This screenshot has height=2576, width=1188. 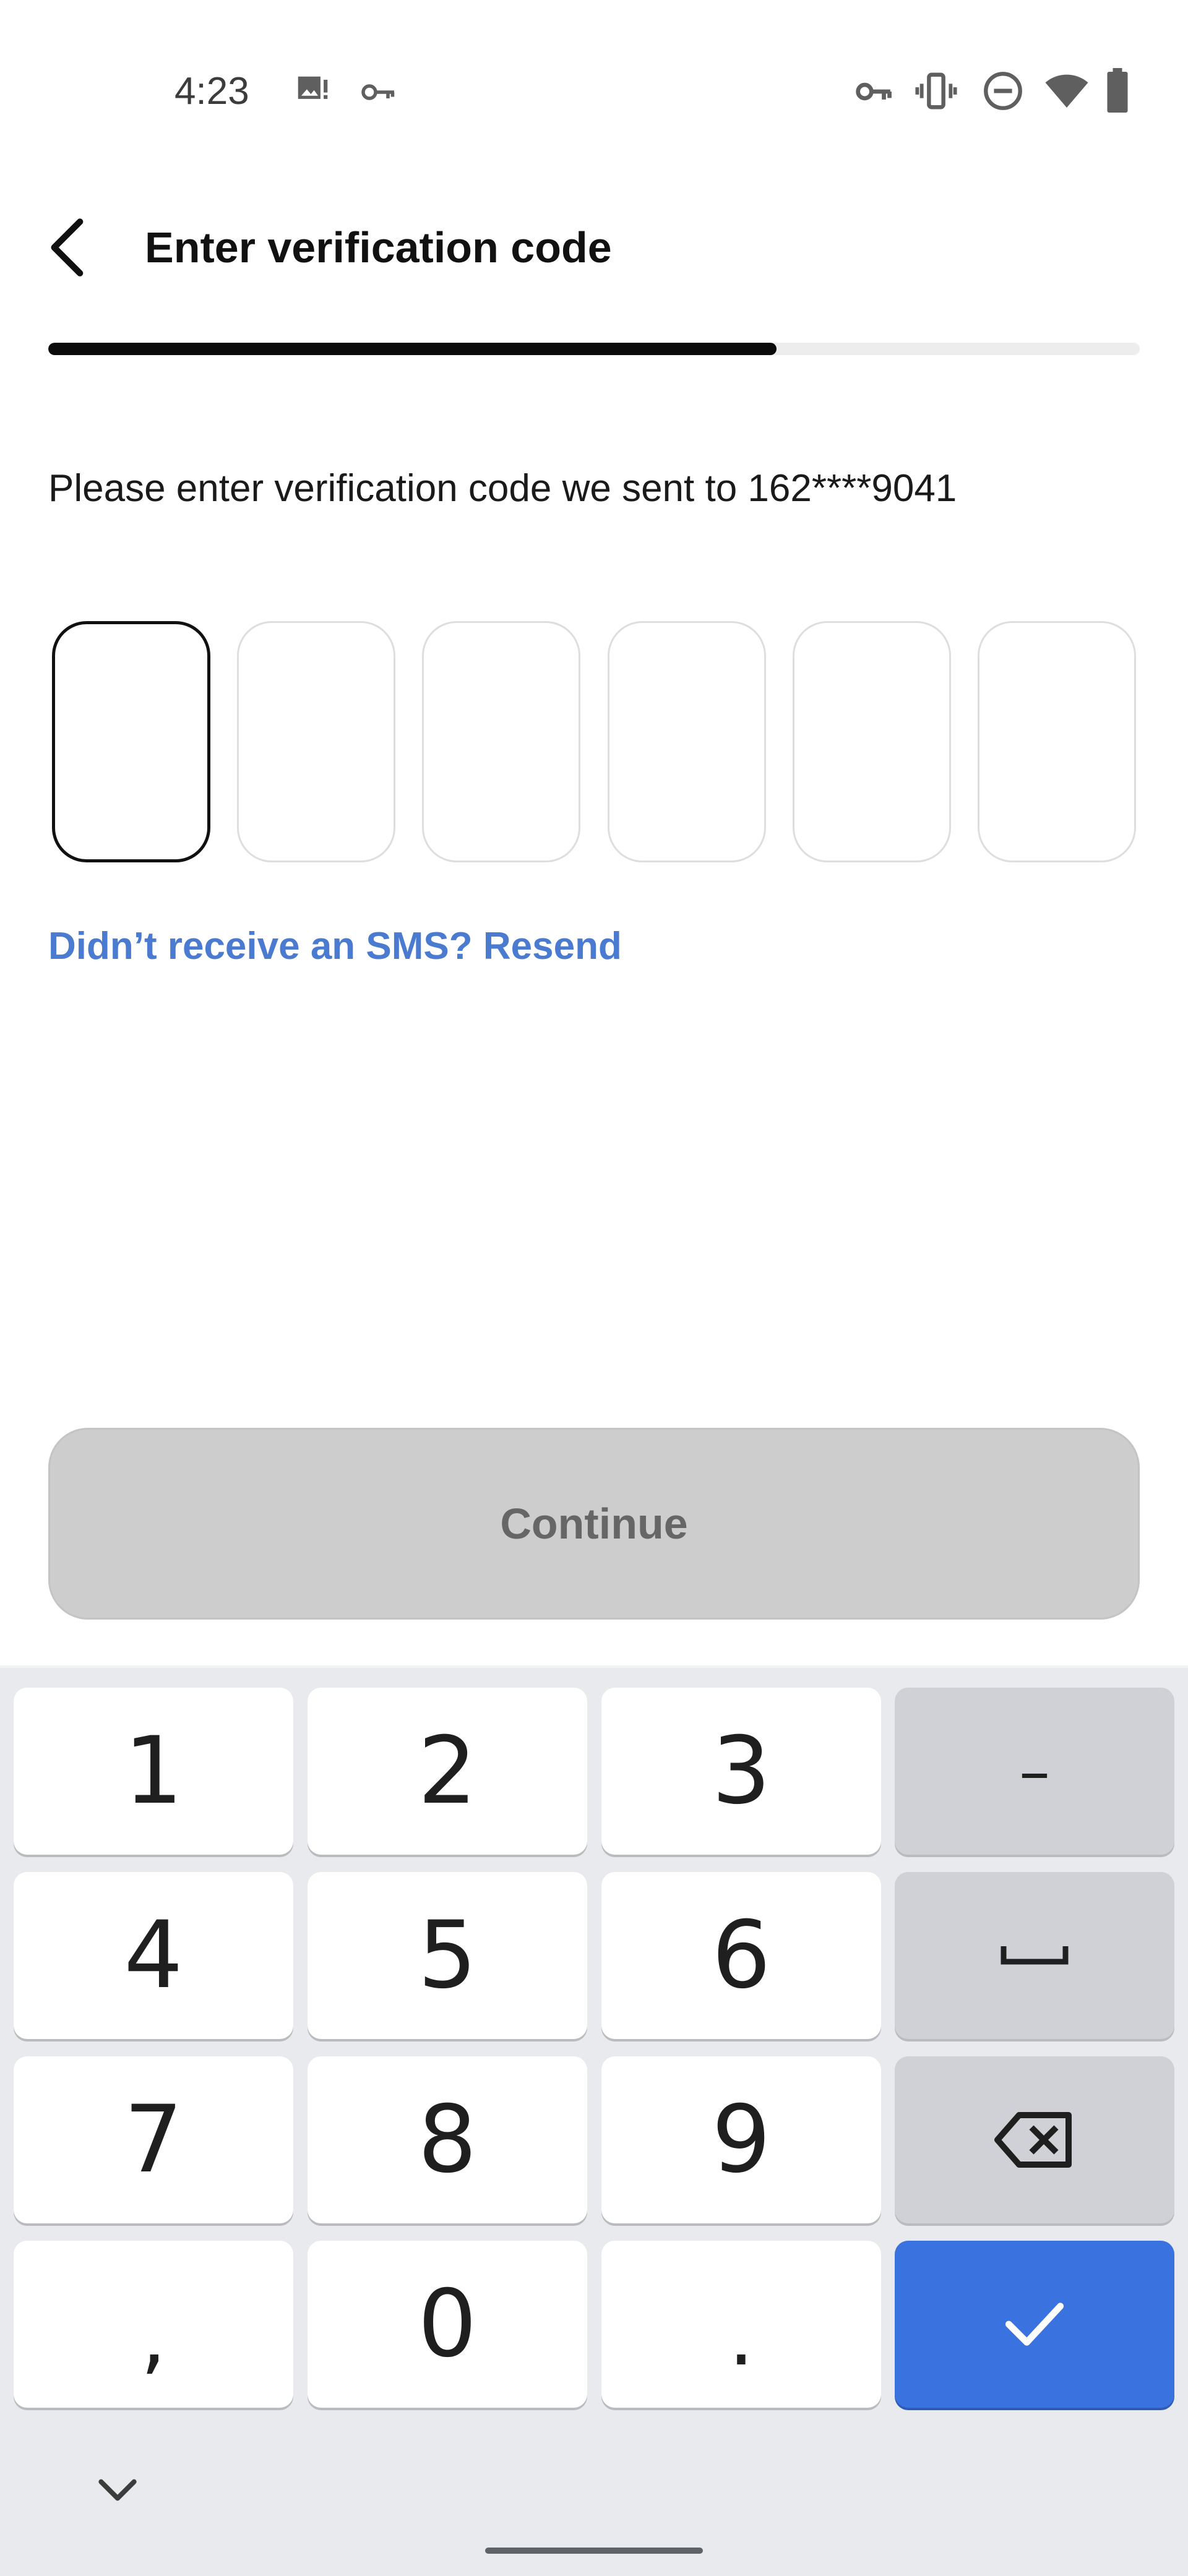 I want to click on back-button, so click(x=68, y=248).